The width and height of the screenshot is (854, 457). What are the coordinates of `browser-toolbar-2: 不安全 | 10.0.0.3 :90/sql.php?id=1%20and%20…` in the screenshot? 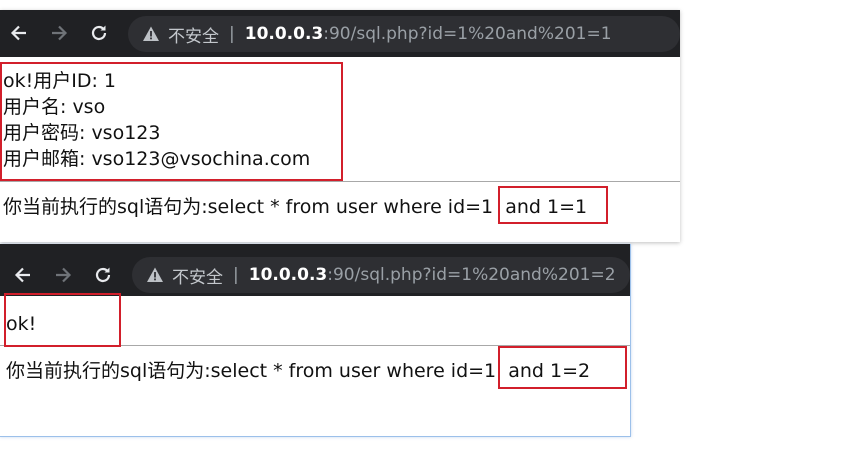 It's located at (315, 270).